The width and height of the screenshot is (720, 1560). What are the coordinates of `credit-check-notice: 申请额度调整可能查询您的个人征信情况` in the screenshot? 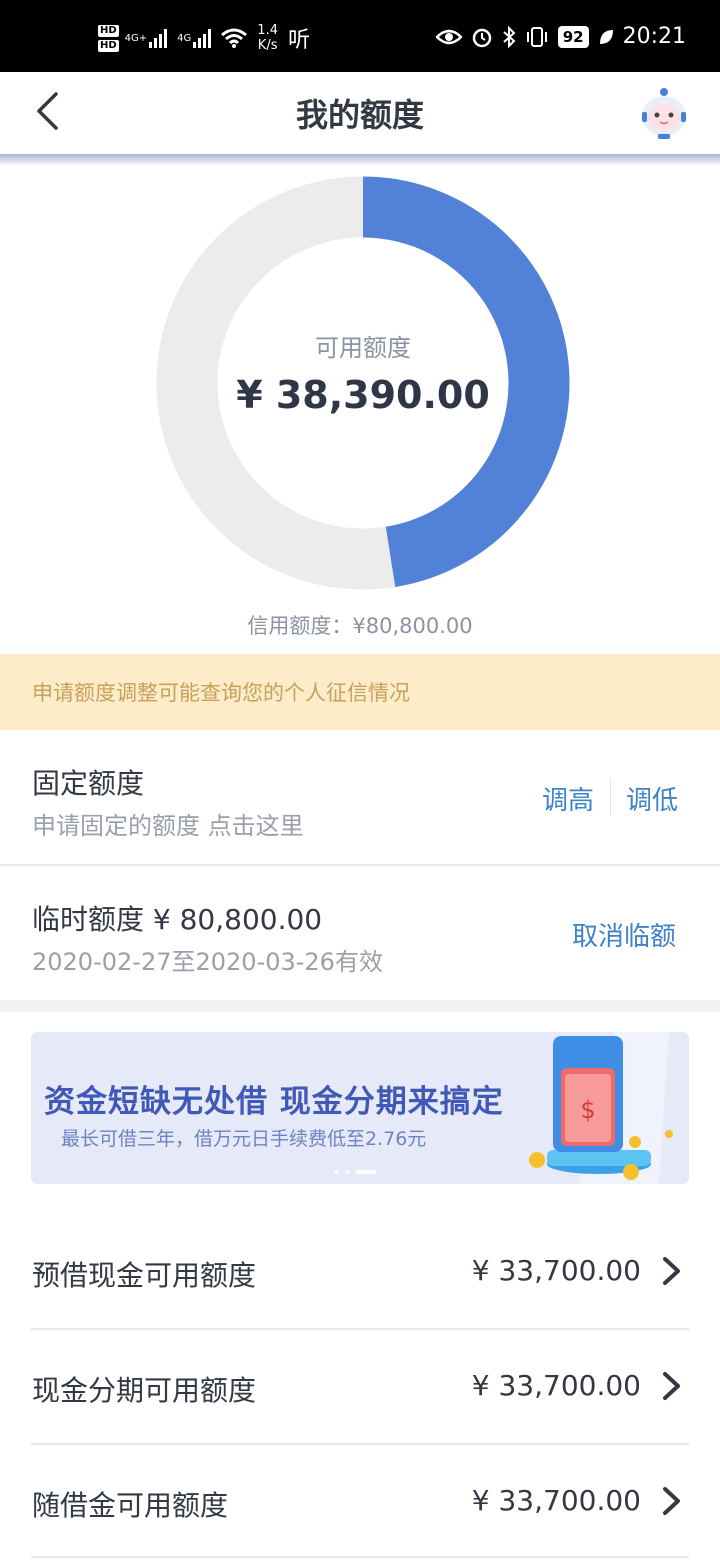 It's located at (360, 692).